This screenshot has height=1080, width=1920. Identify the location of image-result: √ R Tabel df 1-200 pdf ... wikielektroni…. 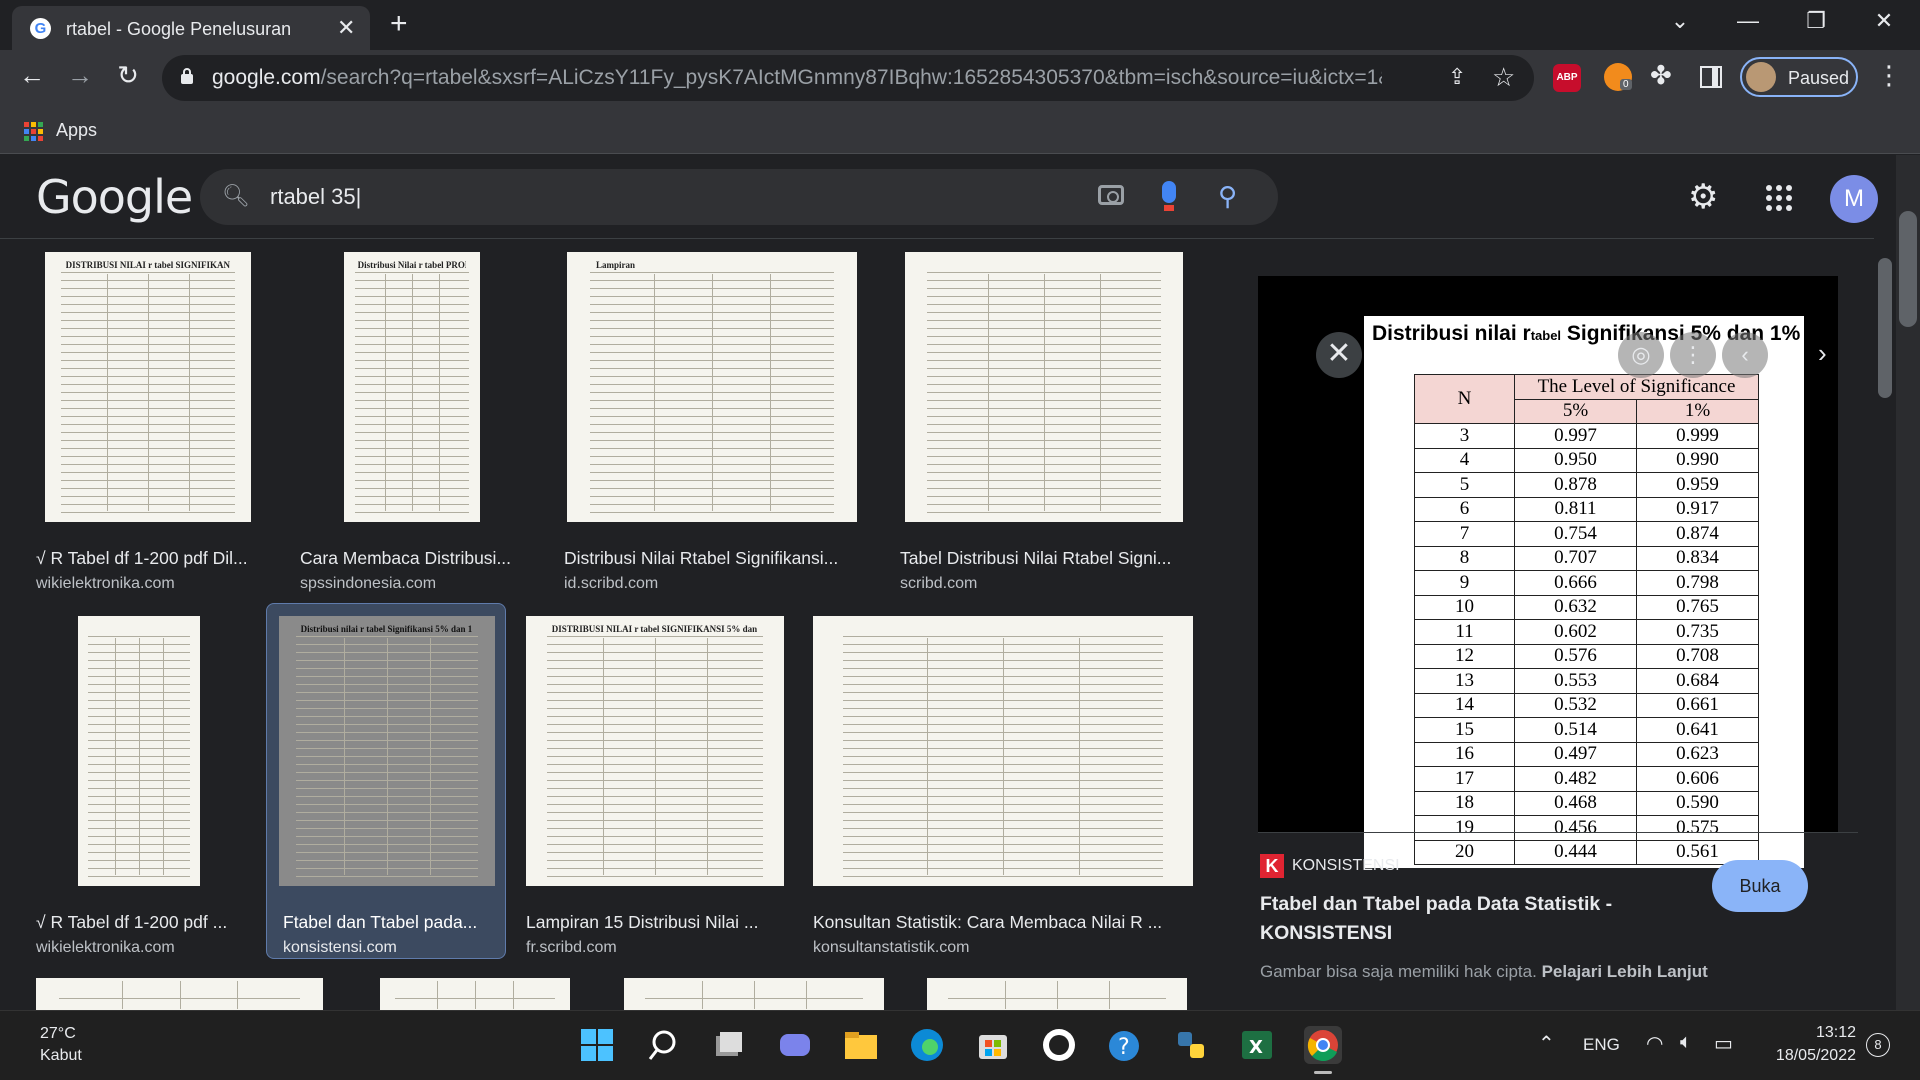
(141, 786).